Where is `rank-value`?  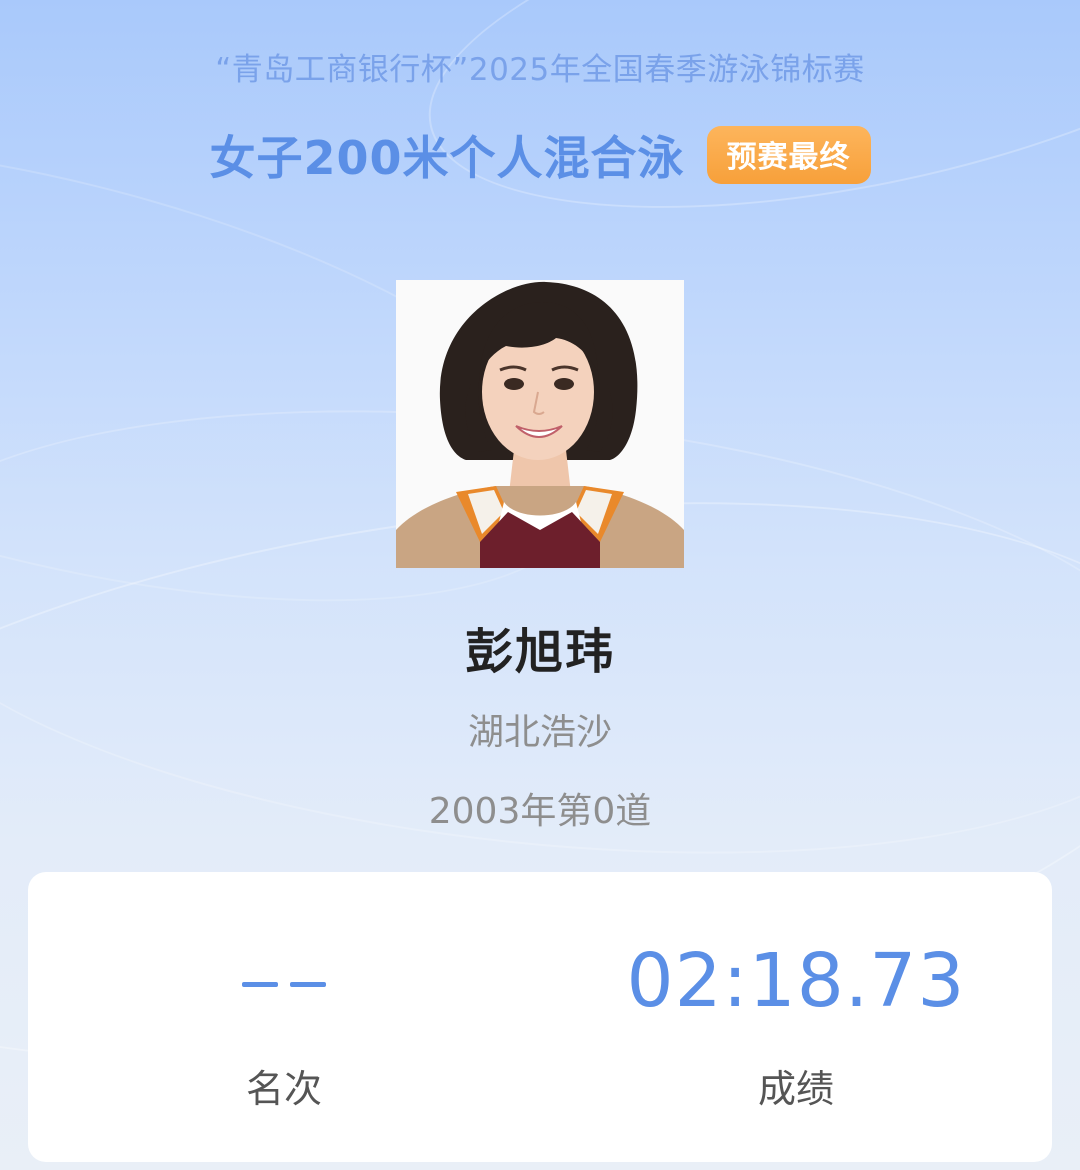 rank-value is located at coordinates (284, 984).